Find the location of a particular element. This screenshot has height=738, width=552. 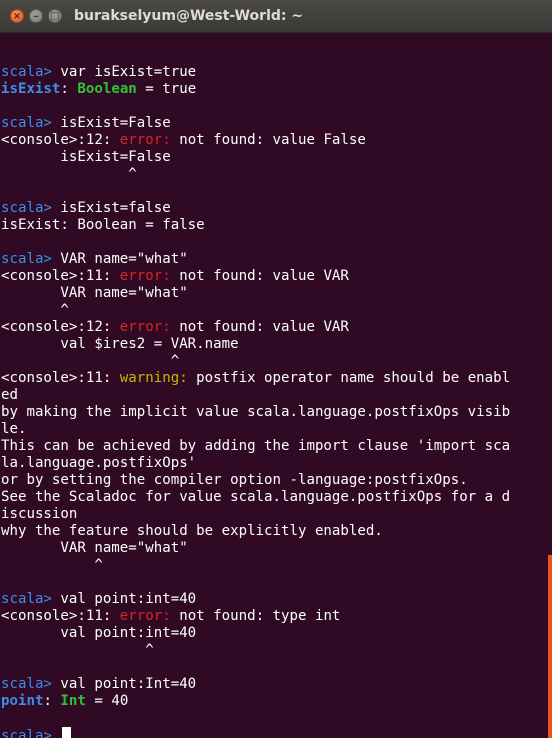

terminal-line: scala> val point:Int=40 is located at coordinates (255, 684).